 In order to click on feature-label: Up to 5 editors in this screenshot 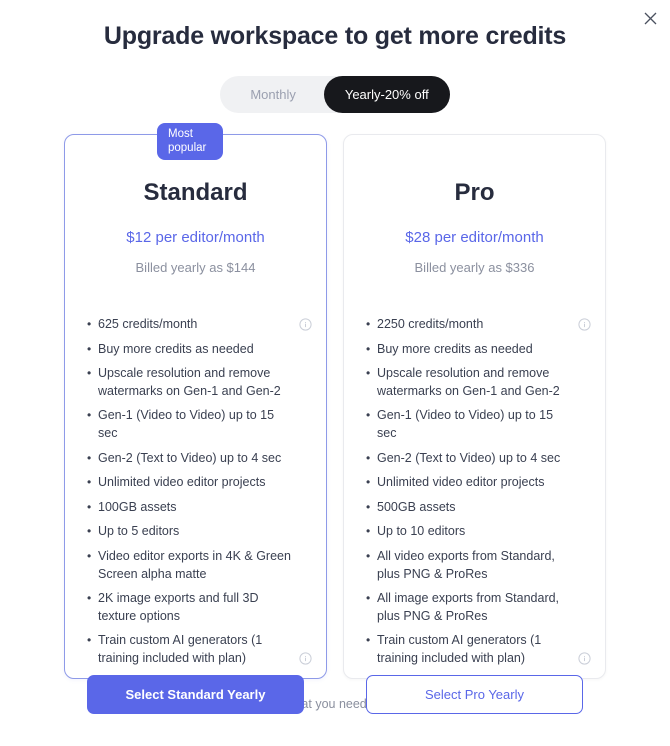, I will do `click(139, 531)`.